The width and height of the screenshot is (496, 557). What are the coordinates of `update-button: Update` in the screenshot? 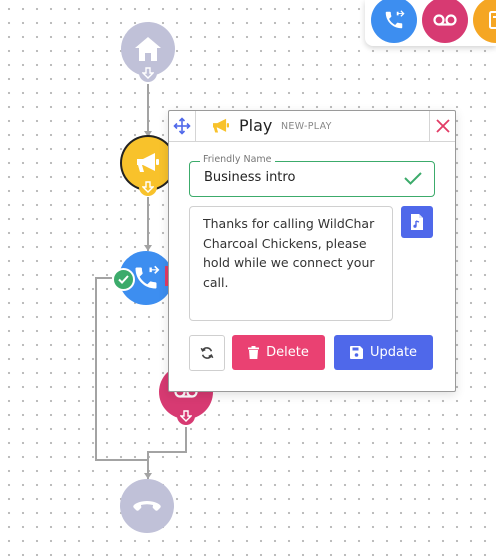 It's located at (383, 352).